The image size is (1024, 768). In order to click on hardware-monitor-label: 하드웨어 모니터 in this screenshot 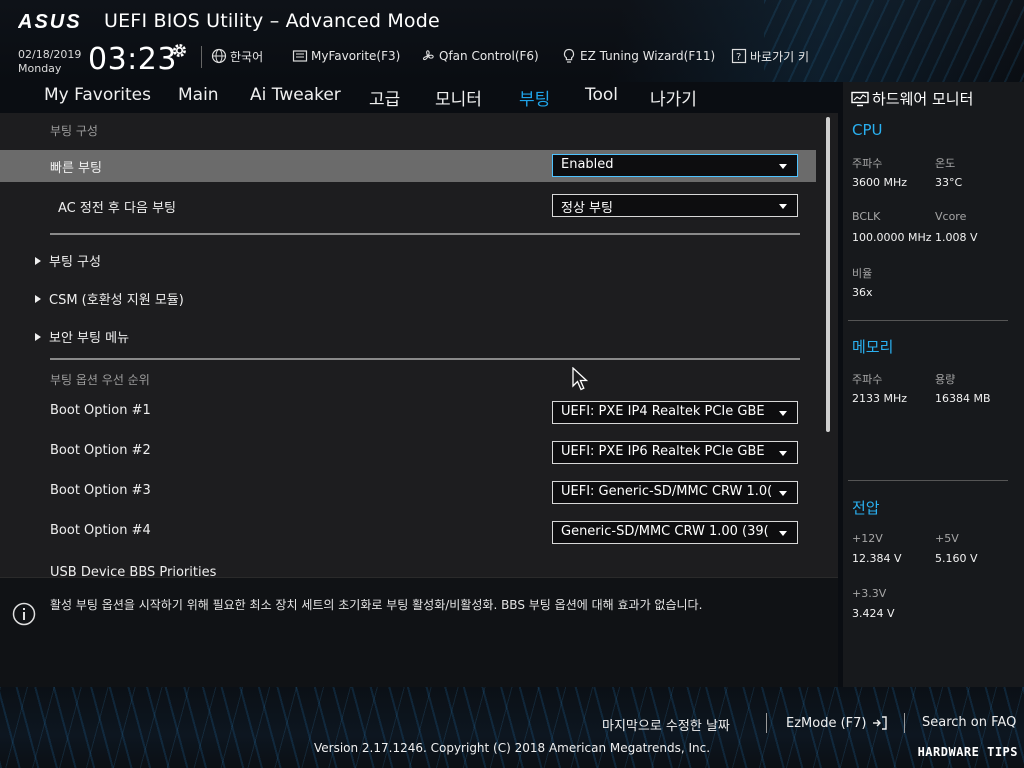, I will do `click(923, 99)`.